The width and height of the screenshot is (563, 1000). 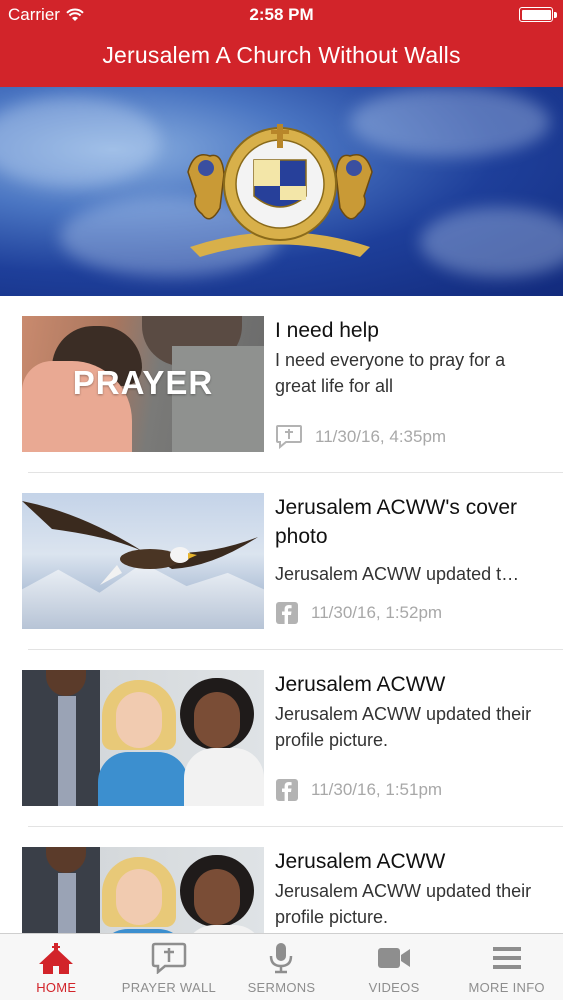 What do you see at coordinates (56, 987) in the screenshot?
I see `tab-label: HOME` at bounding box center [56, 987].